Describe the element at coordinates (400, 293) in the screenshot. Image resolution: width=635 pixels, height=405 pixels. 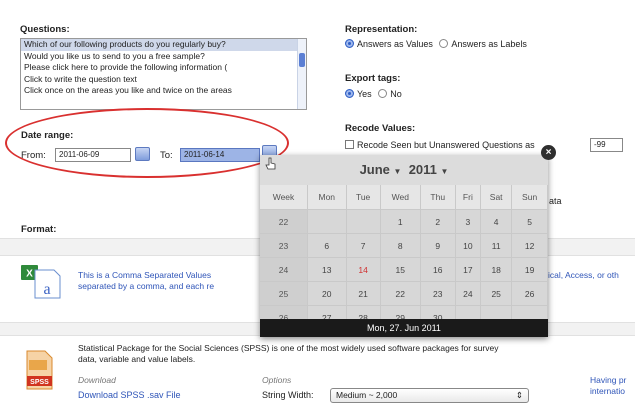
I see `calendar-day: 22` at that location.